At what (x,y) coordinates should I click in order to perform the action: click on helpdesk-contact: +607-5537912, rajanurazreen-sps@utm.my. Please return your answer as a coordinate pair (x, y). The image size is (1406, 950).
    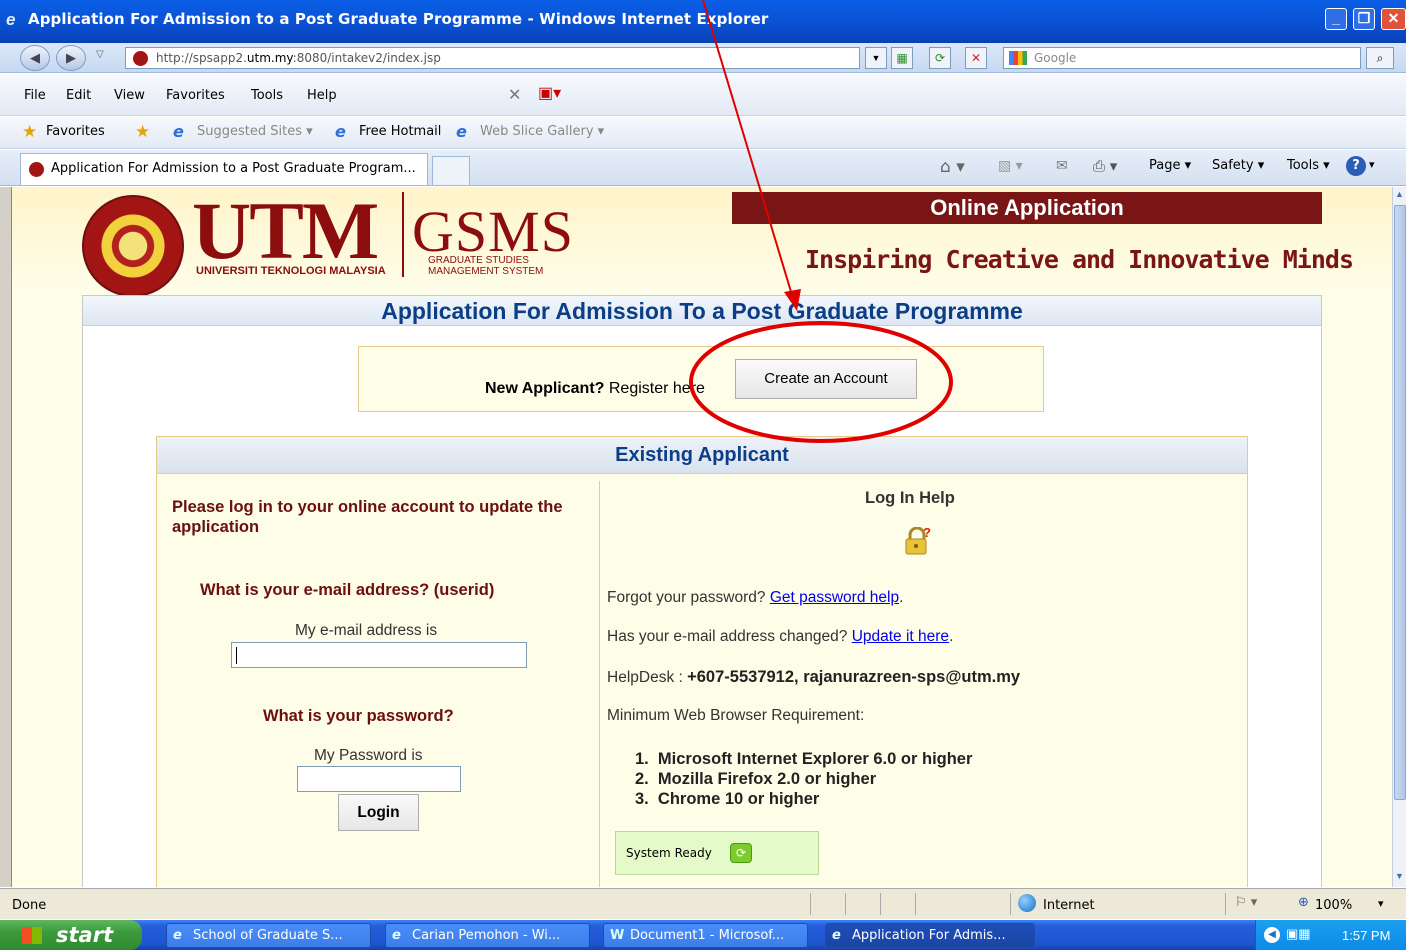
    Looking at the image, I should click on (854, 677).